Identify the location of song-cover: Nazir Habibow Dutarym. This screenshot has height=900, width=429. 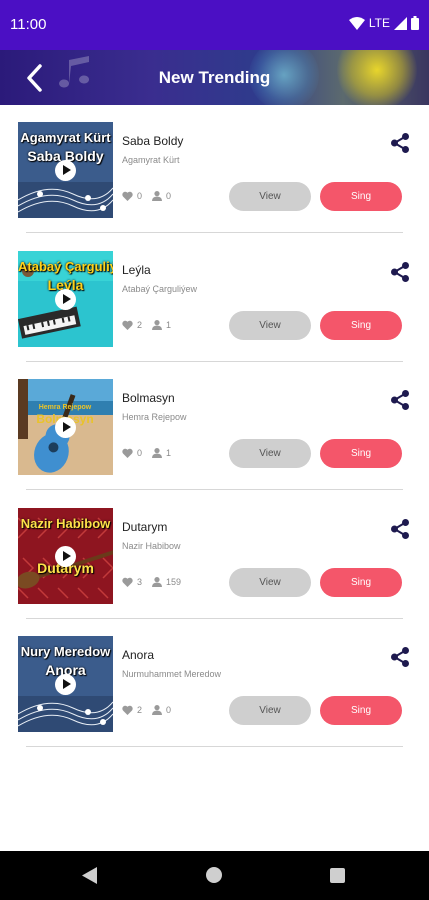
(65, 555).